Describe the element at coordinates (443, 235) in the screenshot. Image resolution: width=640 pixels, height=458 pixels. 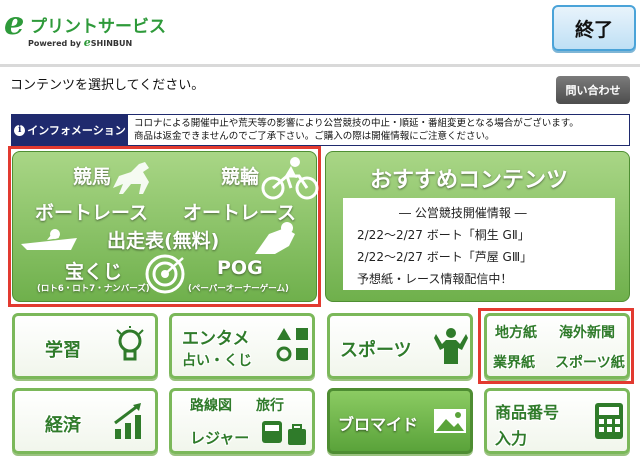
I see `recommended-line-1: 2/22〜2/27 ボート「桐生 GⅡ」` at that location.